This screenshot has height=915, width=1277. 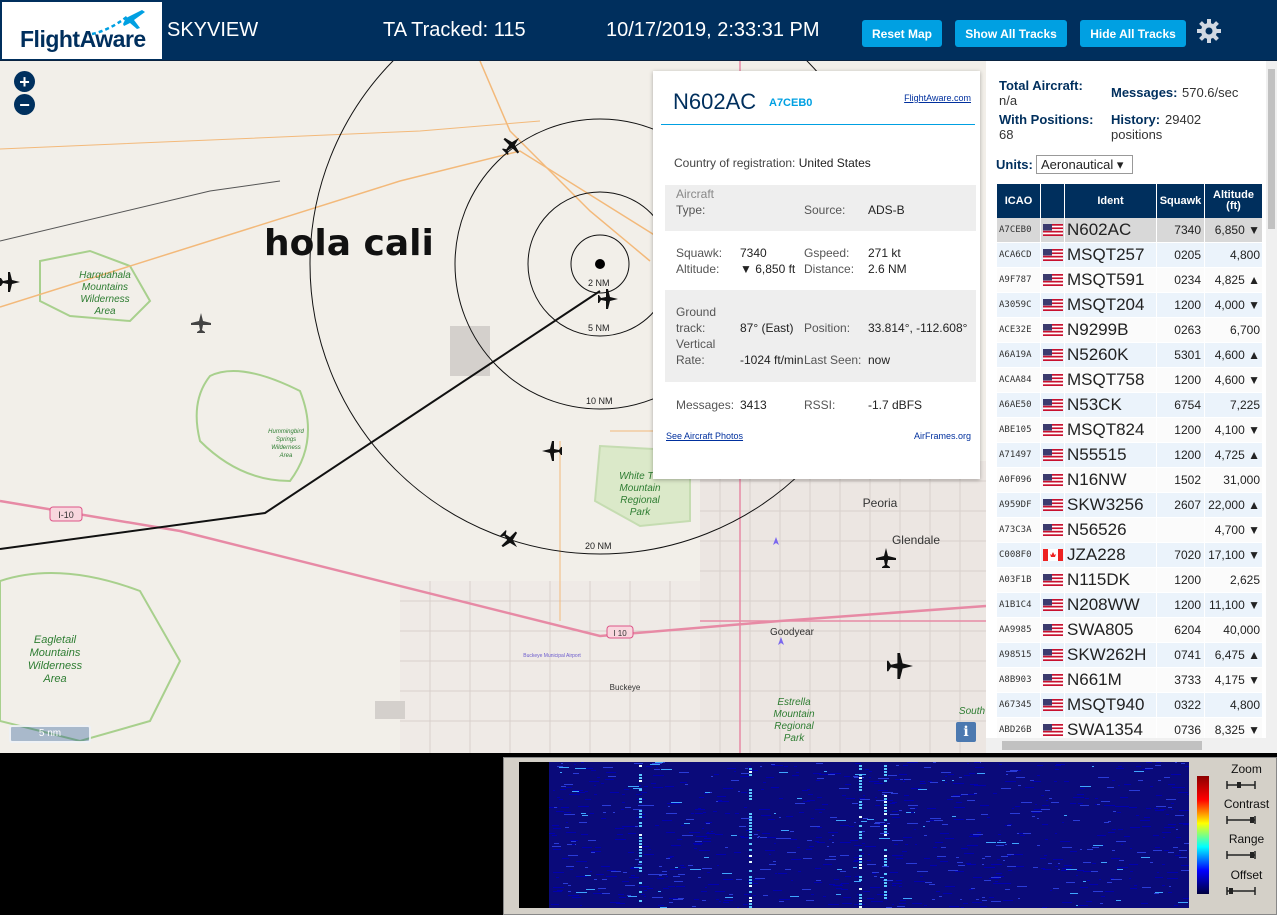 What do you see at coordinates (1019, 655) in the screenshot?
I see `cell-icao: A98515` at bounding box center [1019, 655].